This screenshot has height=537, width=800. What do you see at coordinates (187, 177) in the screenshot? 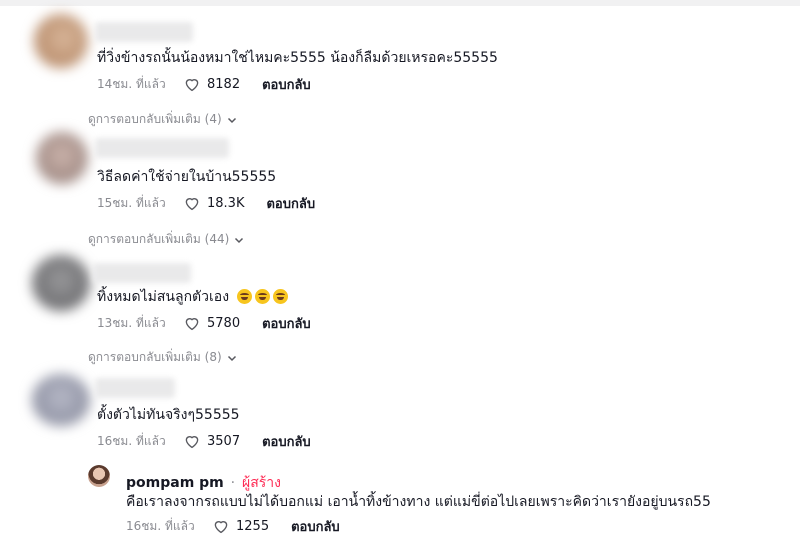
I see `comment-text: วิธีลดค่าใช้จ่ายในบ้าน55555` at bounding box center [187, 177].